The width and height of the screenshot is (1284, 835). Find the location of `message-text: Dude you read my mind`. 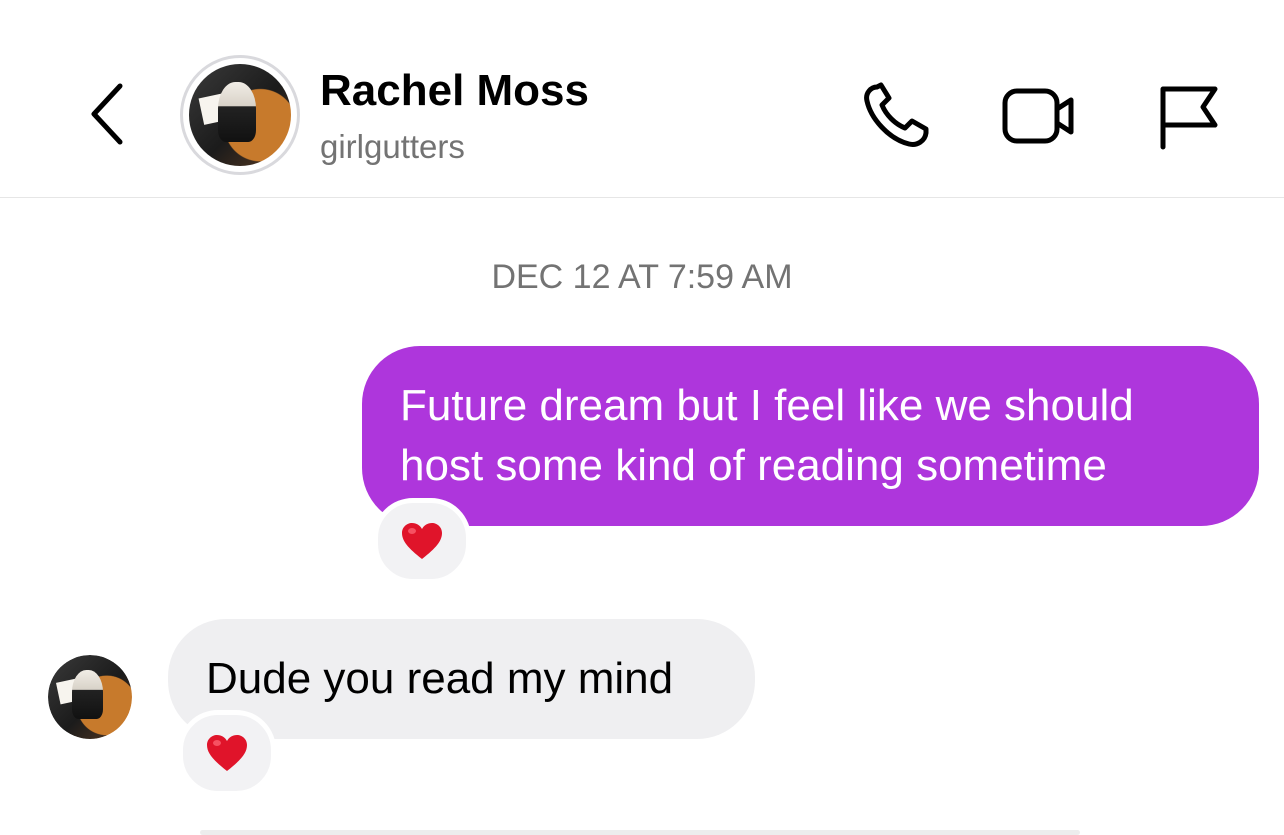

message-text: Dude you read my mind is located at coordinates (440, 678).